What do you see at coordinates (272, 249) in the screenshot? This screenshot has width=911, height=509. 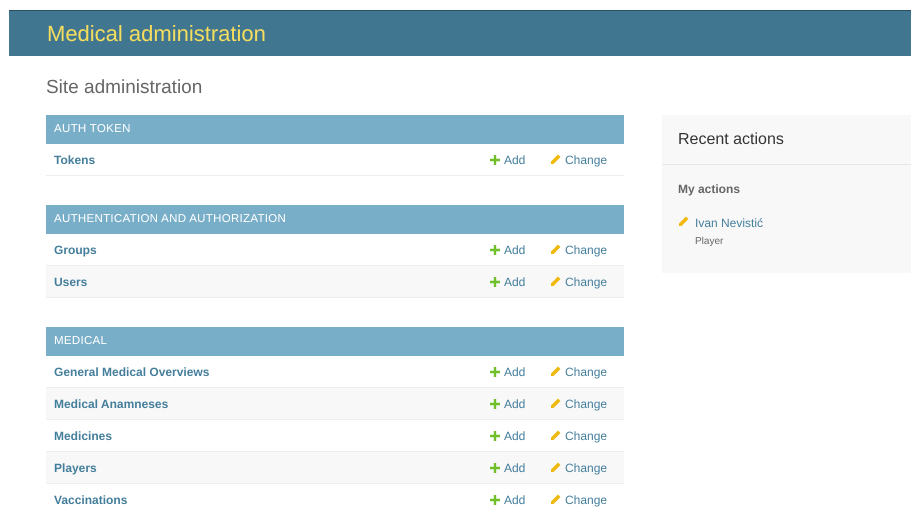 I see `model-link: Groups` at bounding box center [272, 249].